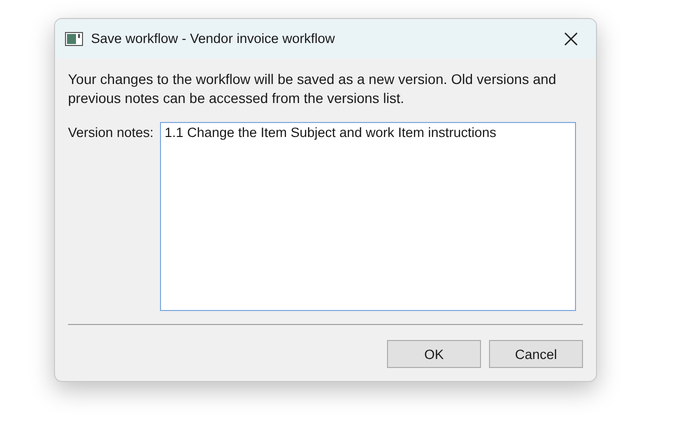 The image size is (689, 425). I want to click on version-notes-label: Version notes:, so click(111, 133).